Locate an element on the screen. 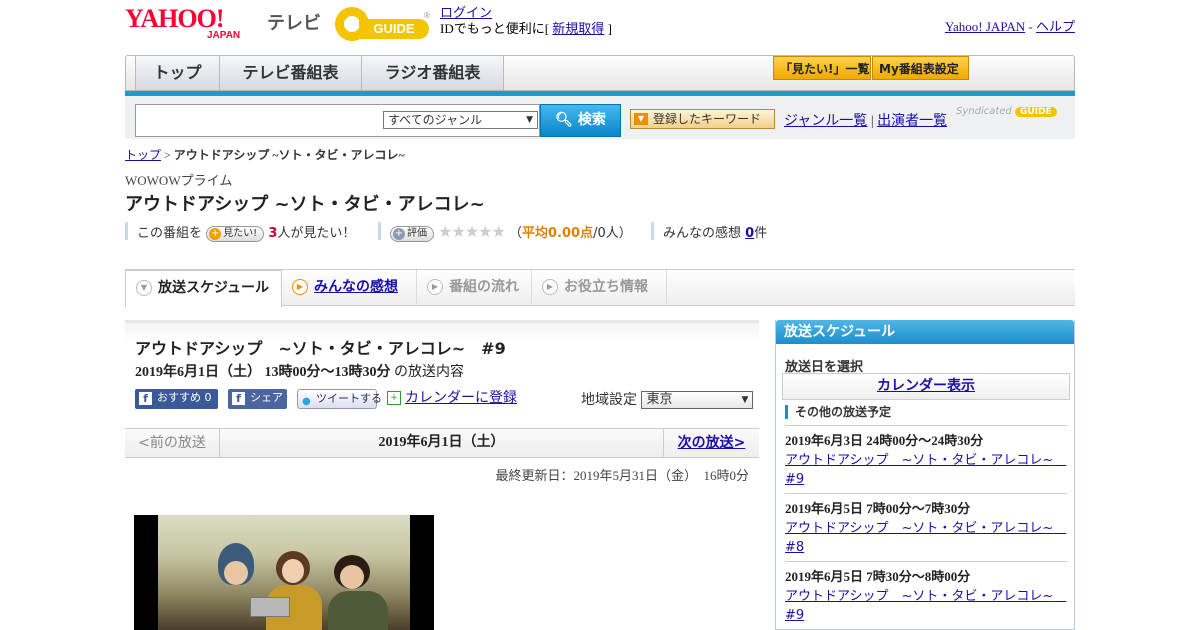 The image size is (1200, 630). want-button-label: 見たい! is located at coordinates (240, 233).